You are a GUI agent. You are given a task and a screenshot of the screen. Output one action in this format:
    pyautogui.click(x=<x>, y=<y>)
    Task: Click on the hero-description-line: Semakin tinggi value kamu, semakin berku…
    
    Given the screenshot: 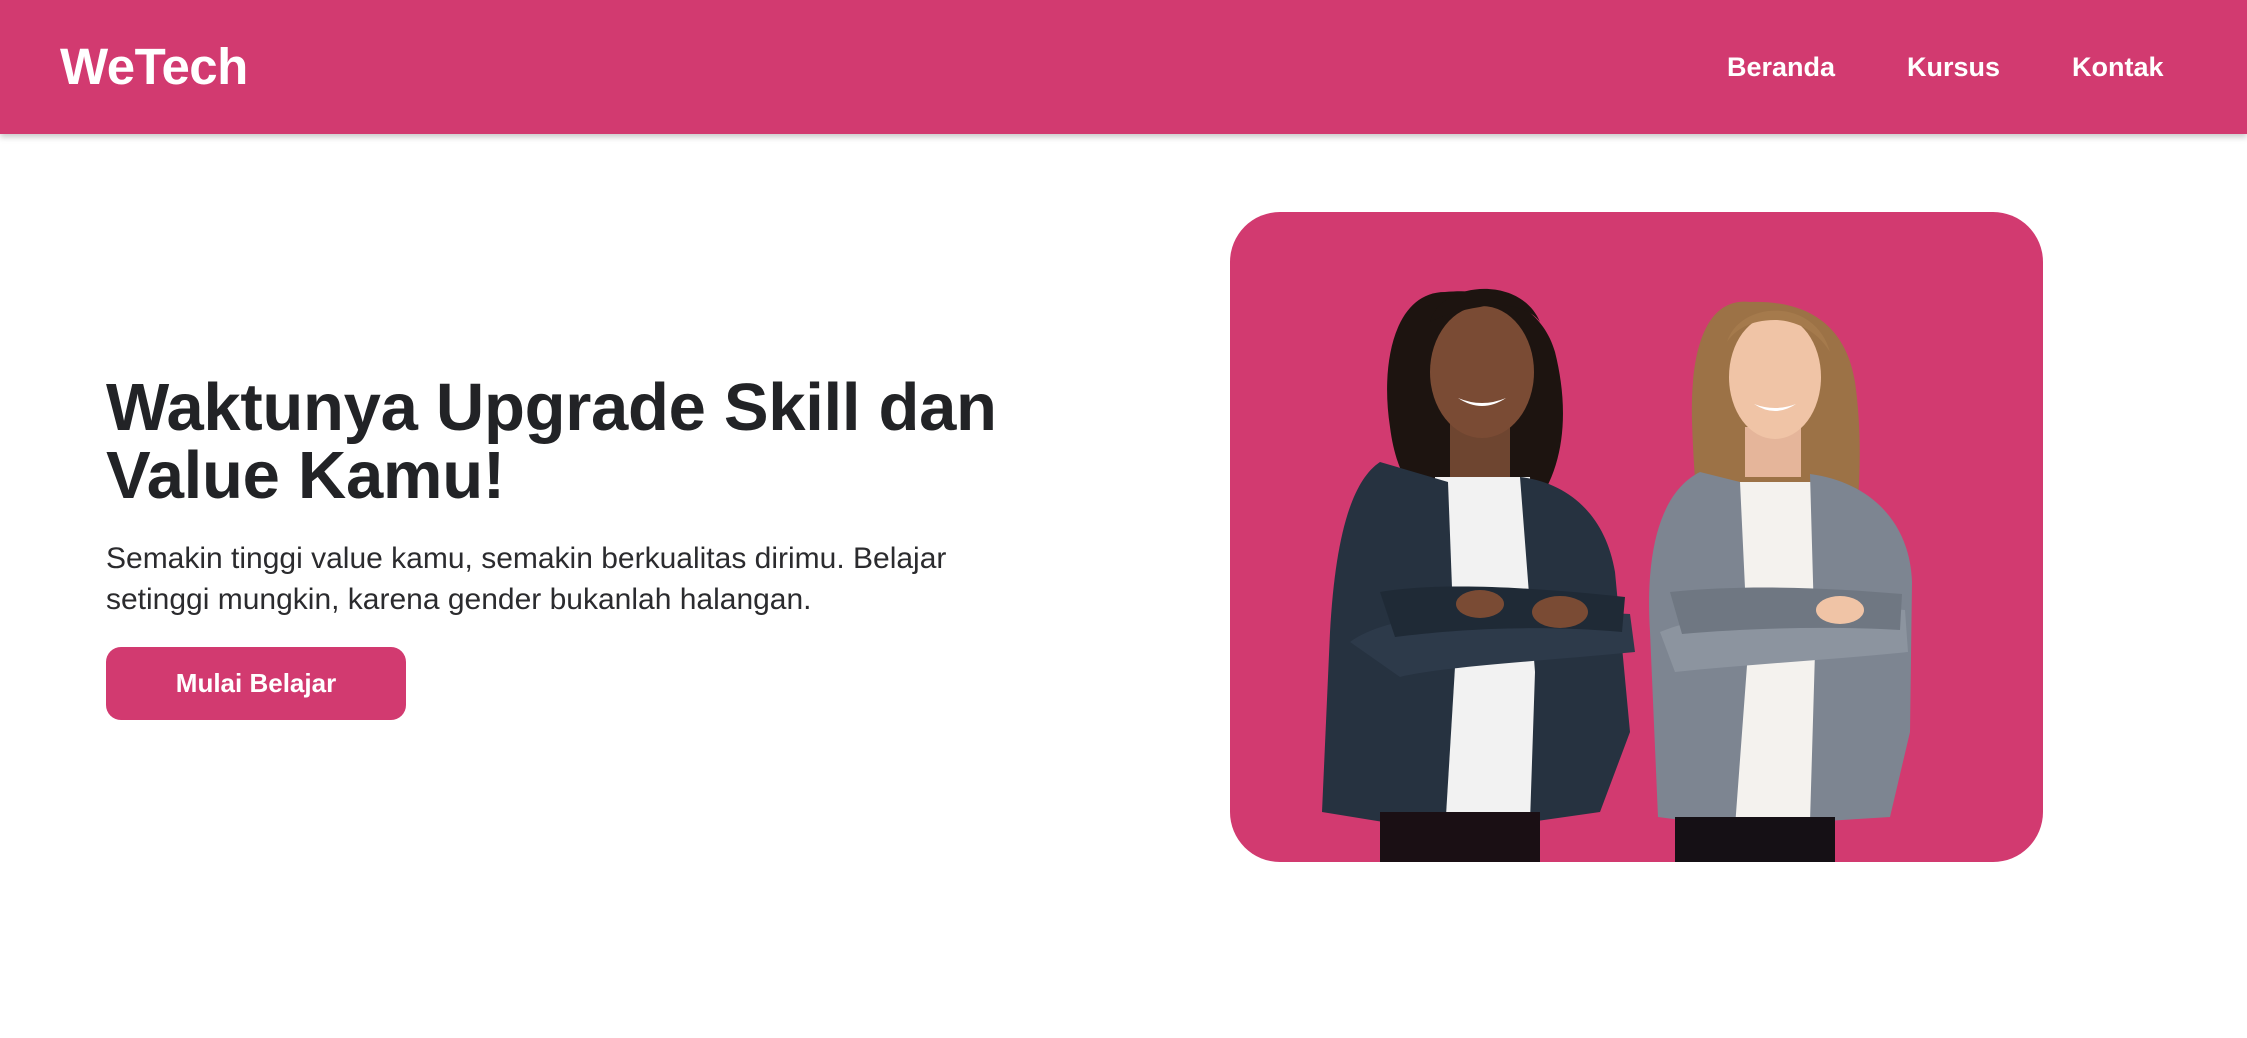 What is the action you would take?
    pyautogui.click(x=526, y=558)
    